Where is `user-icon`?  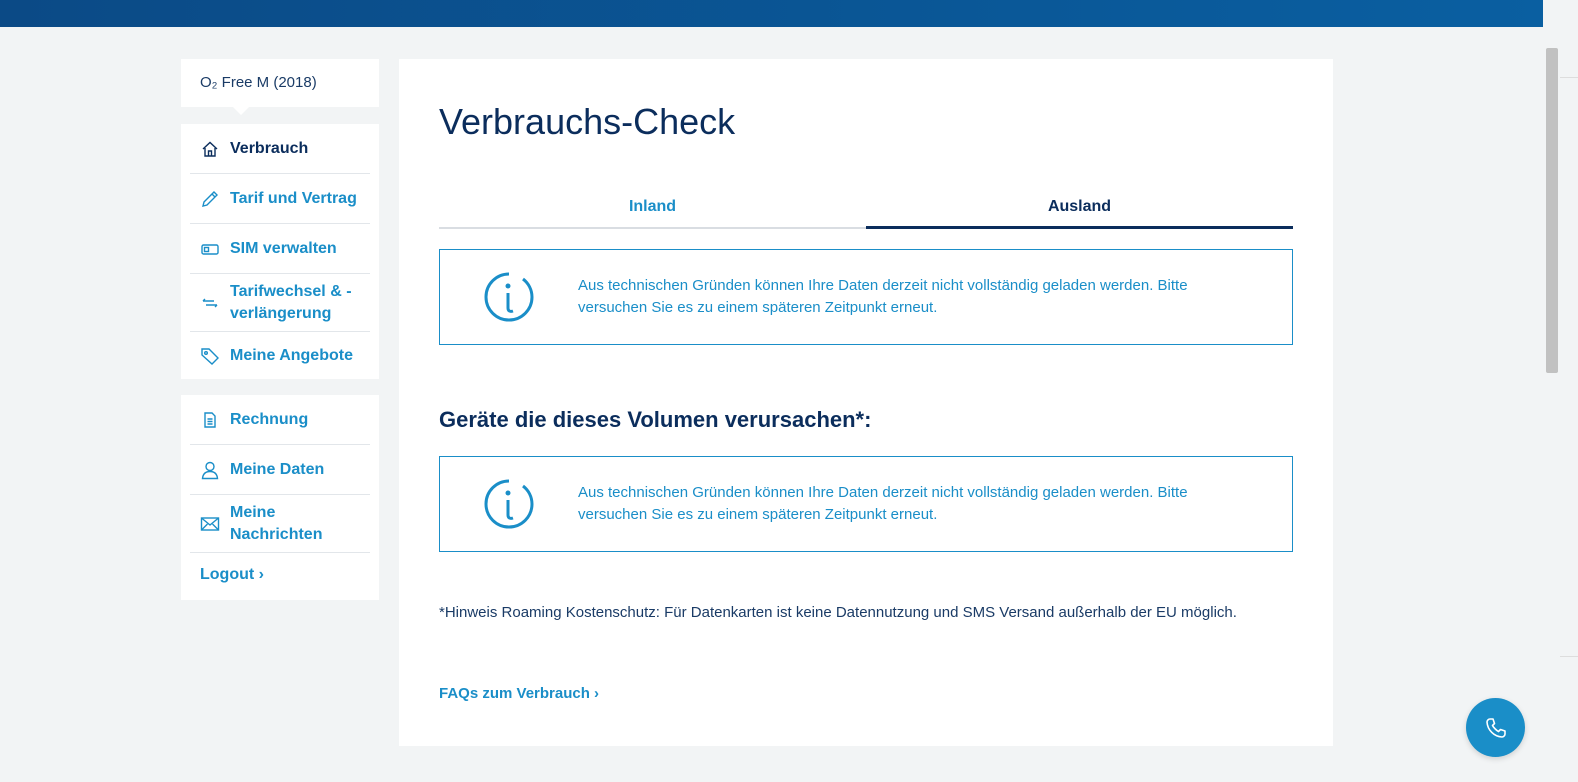
user-icon is located at coordinates (210, 470).